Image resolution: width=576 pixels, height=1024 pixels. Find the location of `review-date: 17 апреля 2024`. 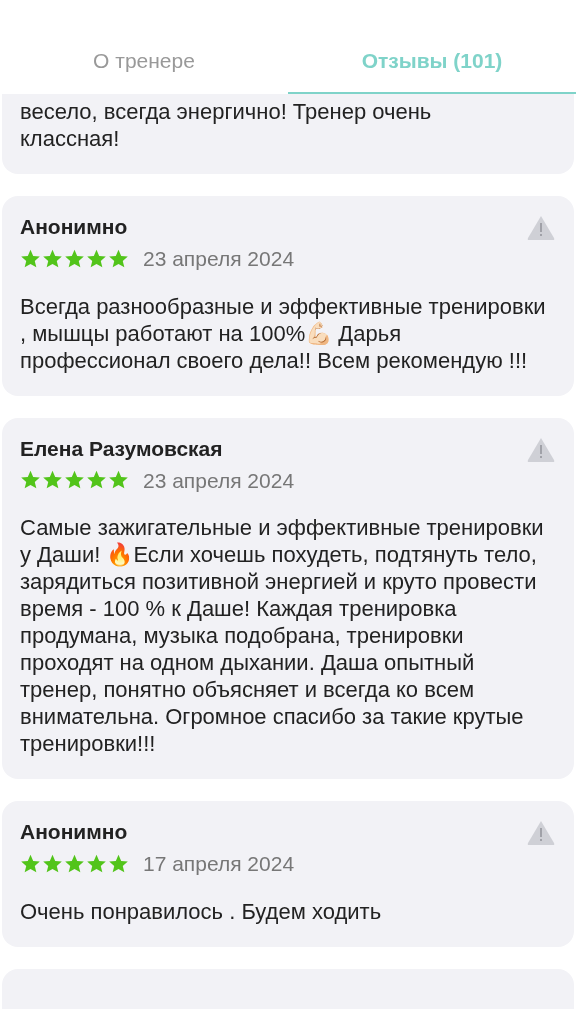

review-date: 17 апреля 2024 is located at coordinates (219, 864).